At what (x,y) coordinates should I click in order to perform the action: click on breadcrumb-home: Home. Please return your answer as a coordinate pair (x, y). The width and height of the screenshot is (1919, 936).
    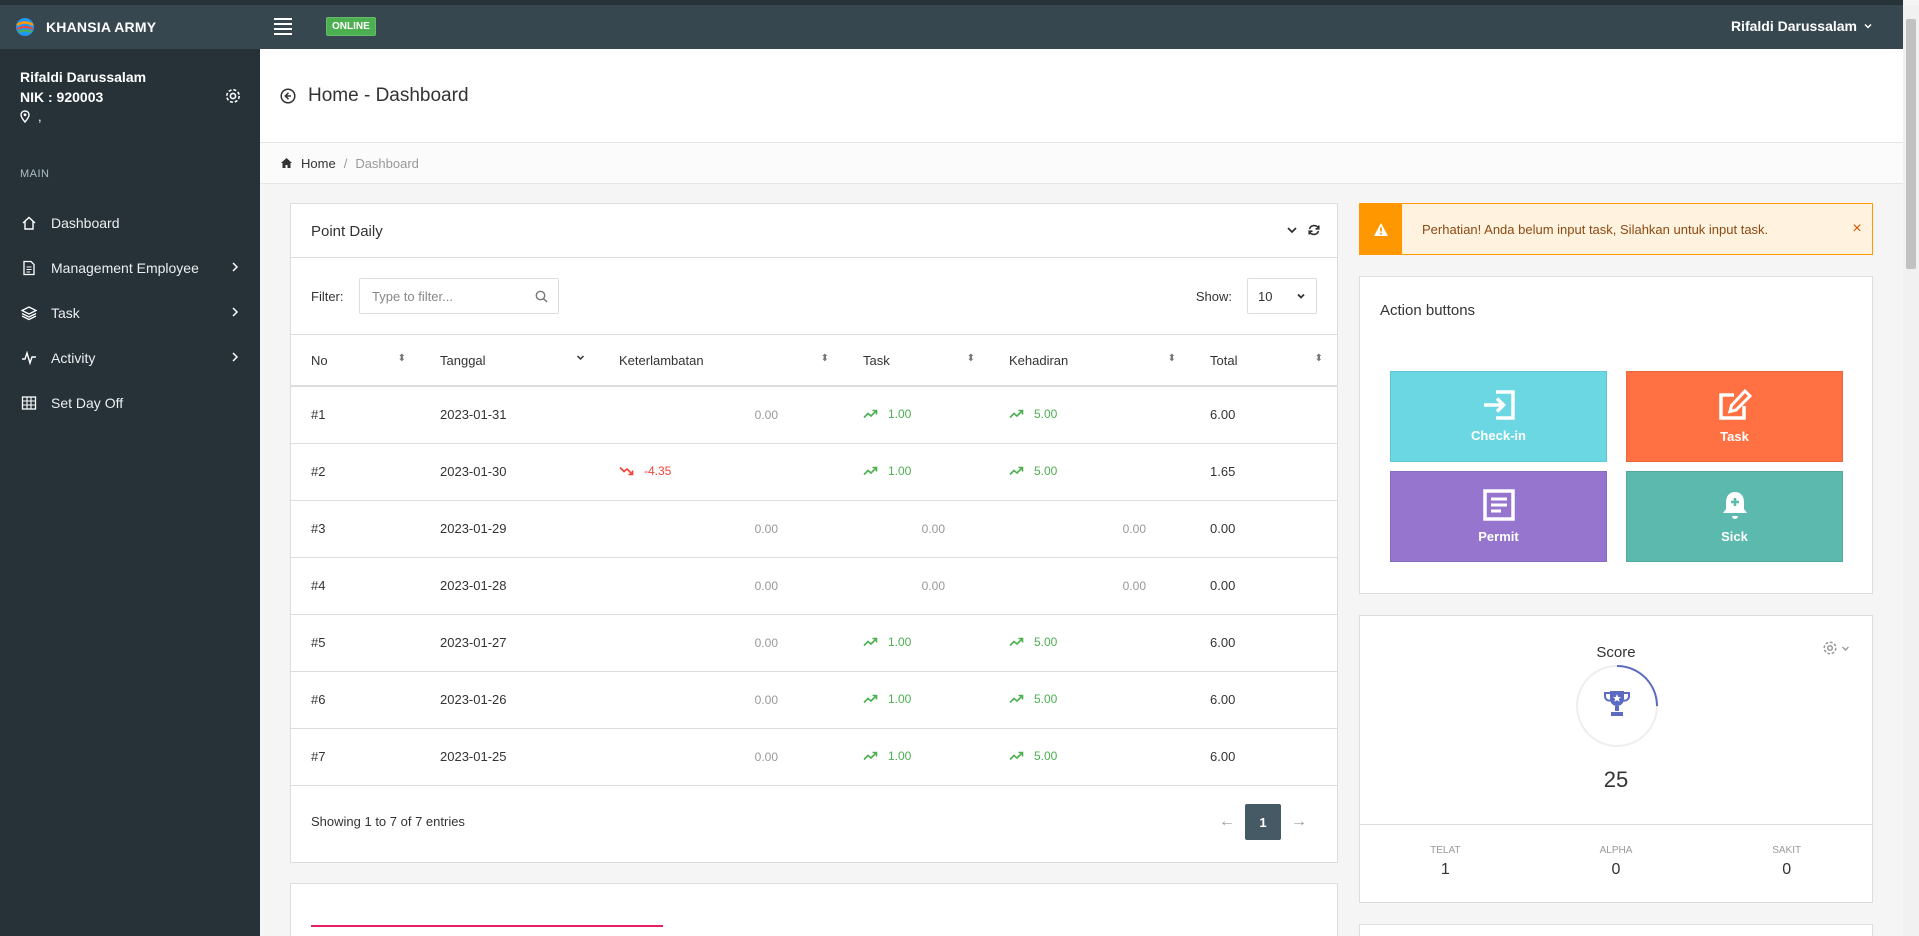
    Looking at the image, I should click on (308, 163).